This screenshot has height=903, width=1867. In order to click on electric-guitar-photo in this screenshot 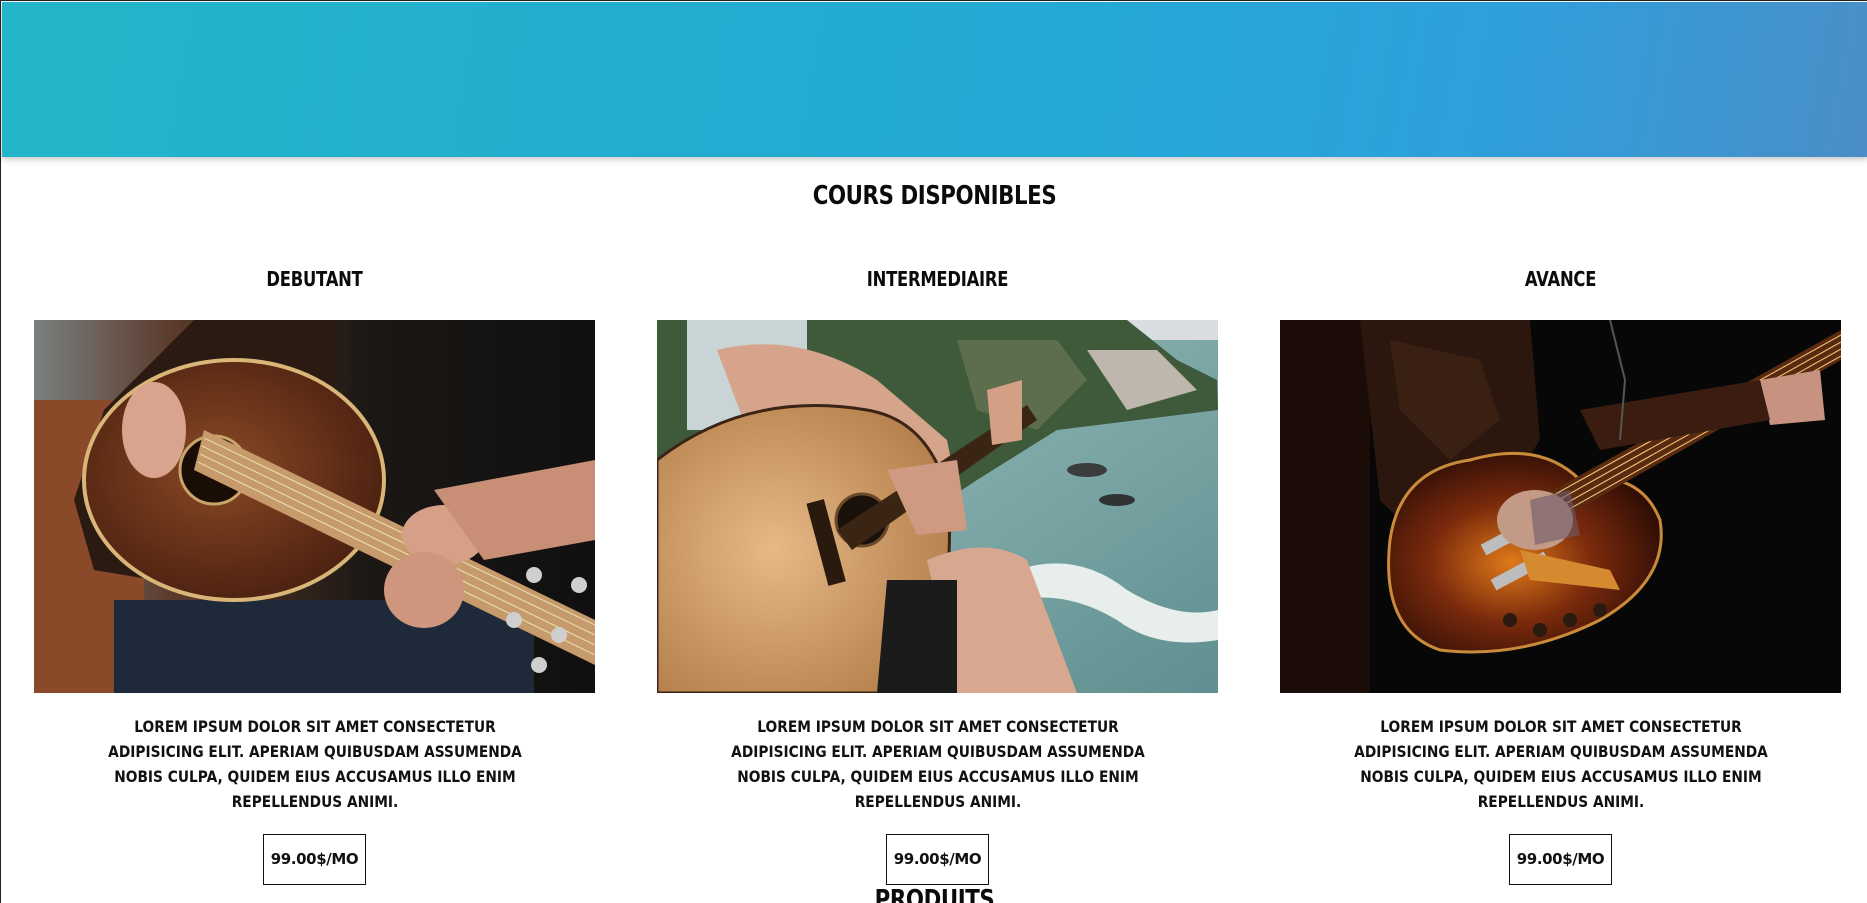, I will do `click(1560, 506)`.